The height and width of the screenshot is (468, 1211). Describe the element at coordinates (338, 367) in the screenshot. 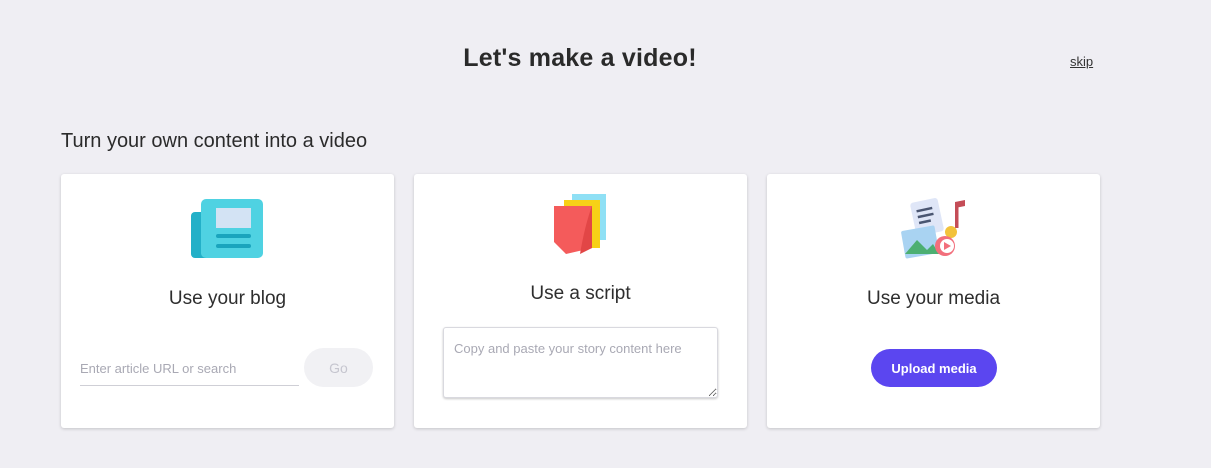

I see `go-button: Go` at that location.